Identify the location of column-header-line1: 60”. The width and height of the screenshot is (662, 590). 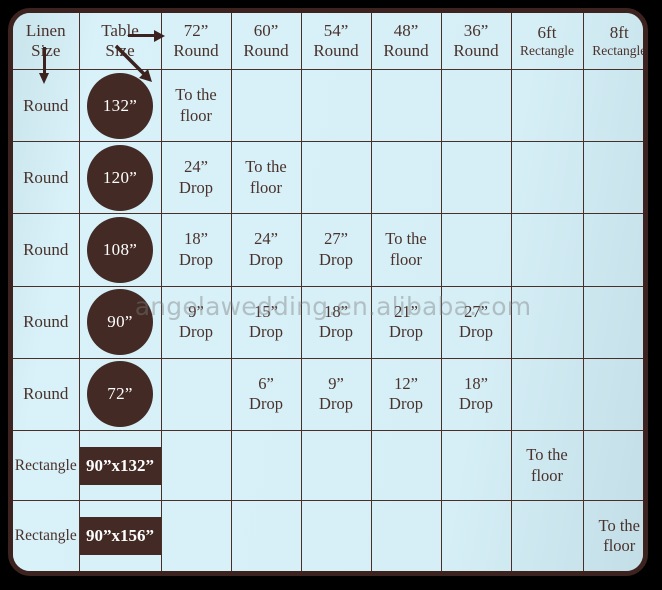
(266, 30).